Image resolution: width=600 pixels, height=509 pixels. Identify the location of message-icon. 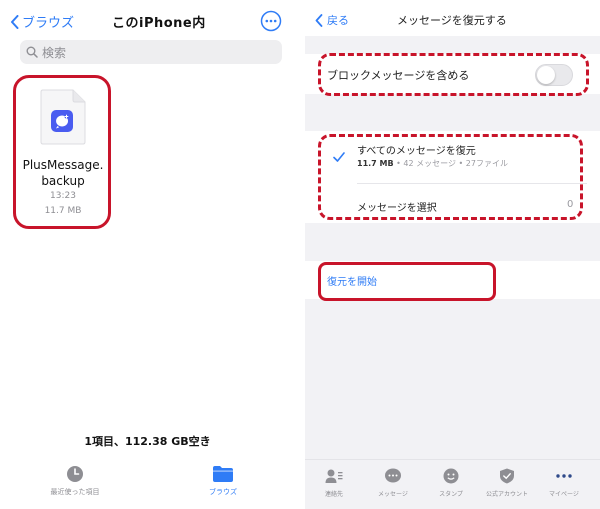
(393, 475).